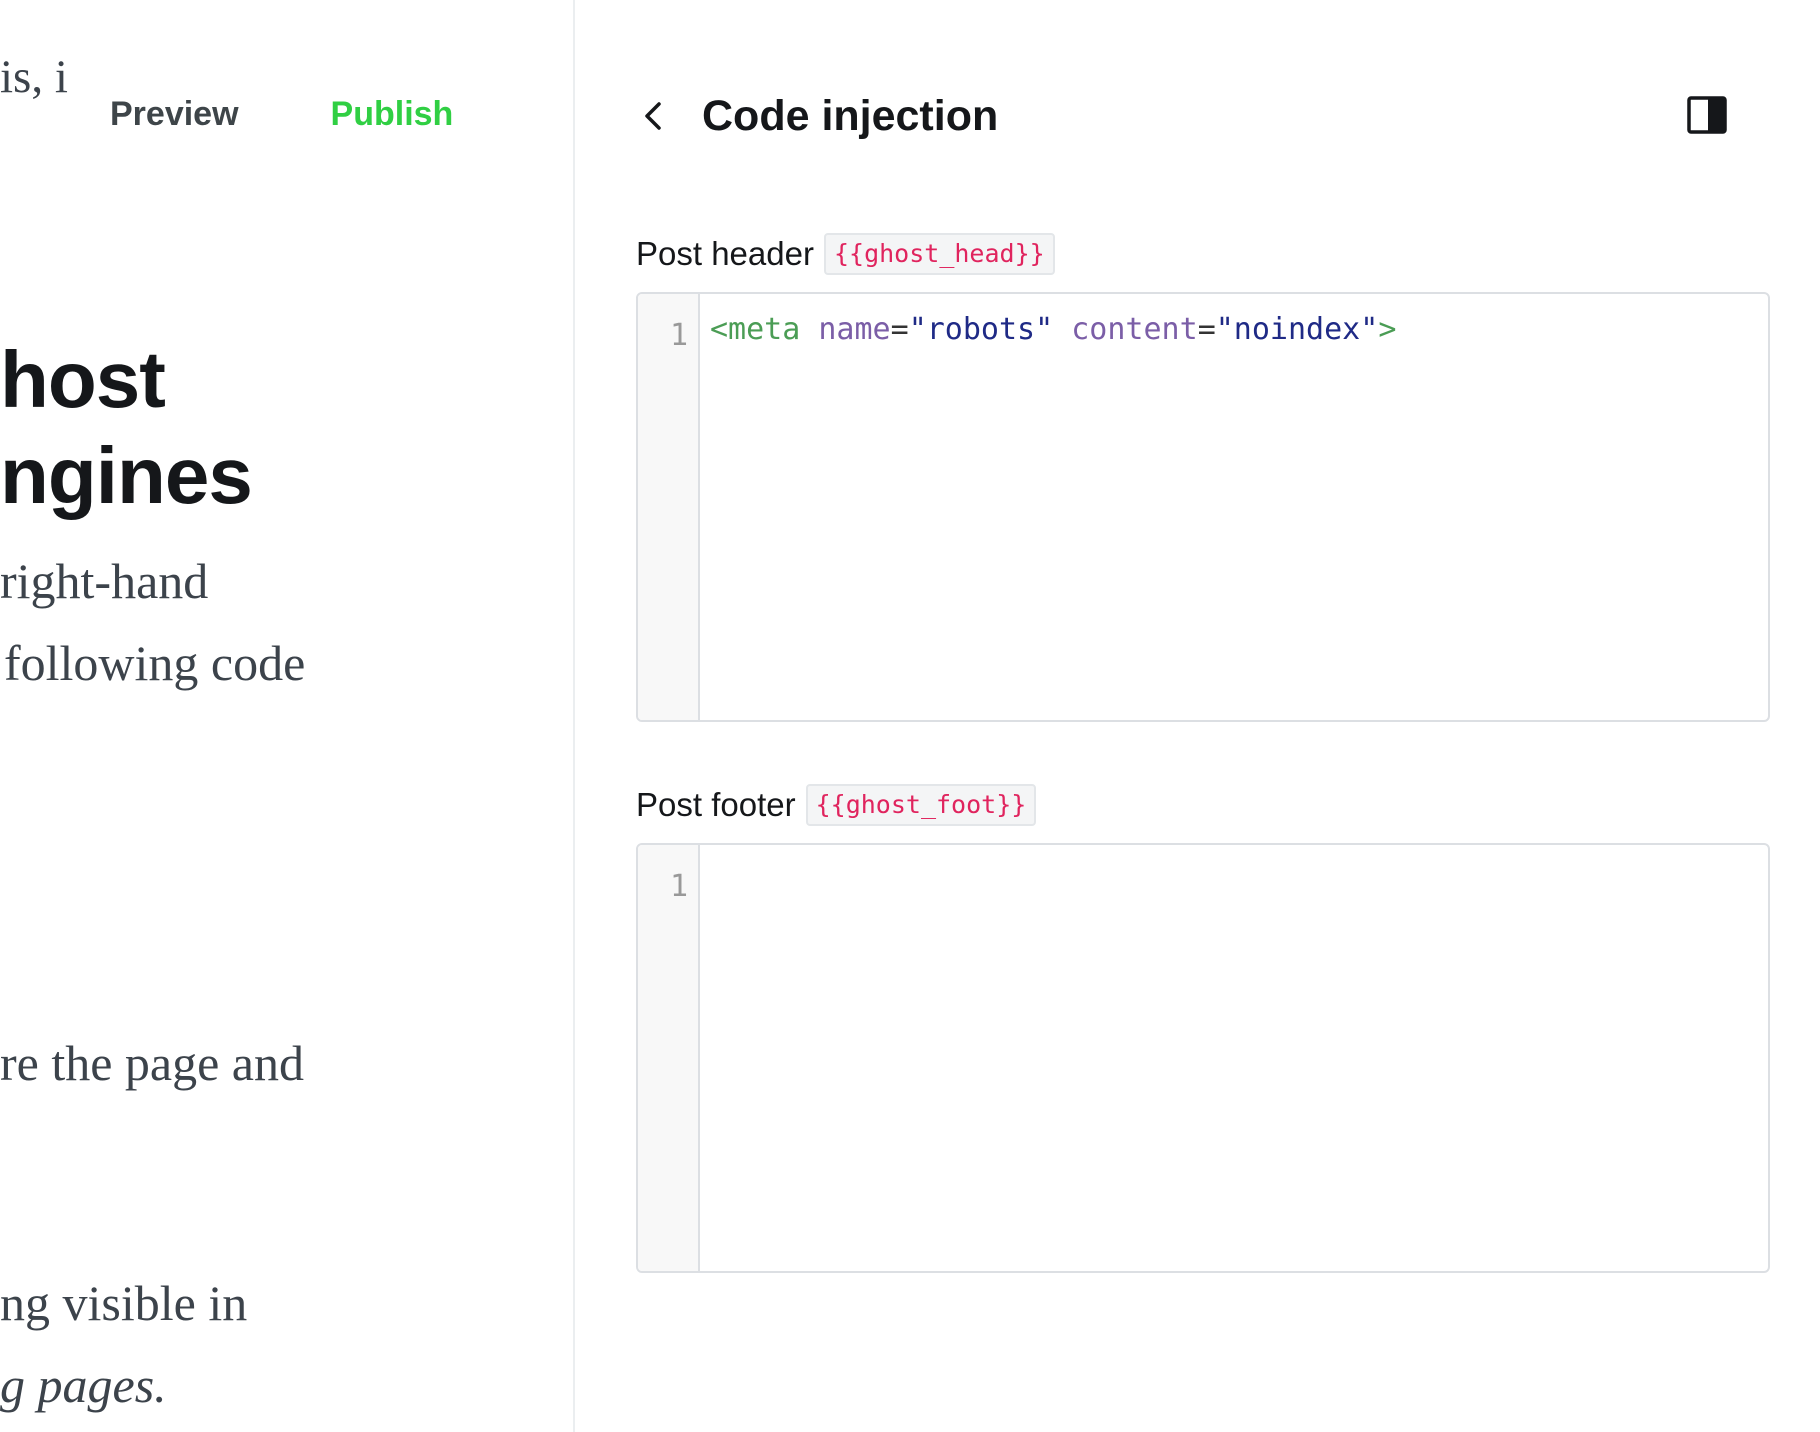 Image resolution: width=1820 pixels, height=1432 pixels. Describe the element at coordinates (104, 581) in the screenshot. I see `body-text-line: right-hand` at that location.